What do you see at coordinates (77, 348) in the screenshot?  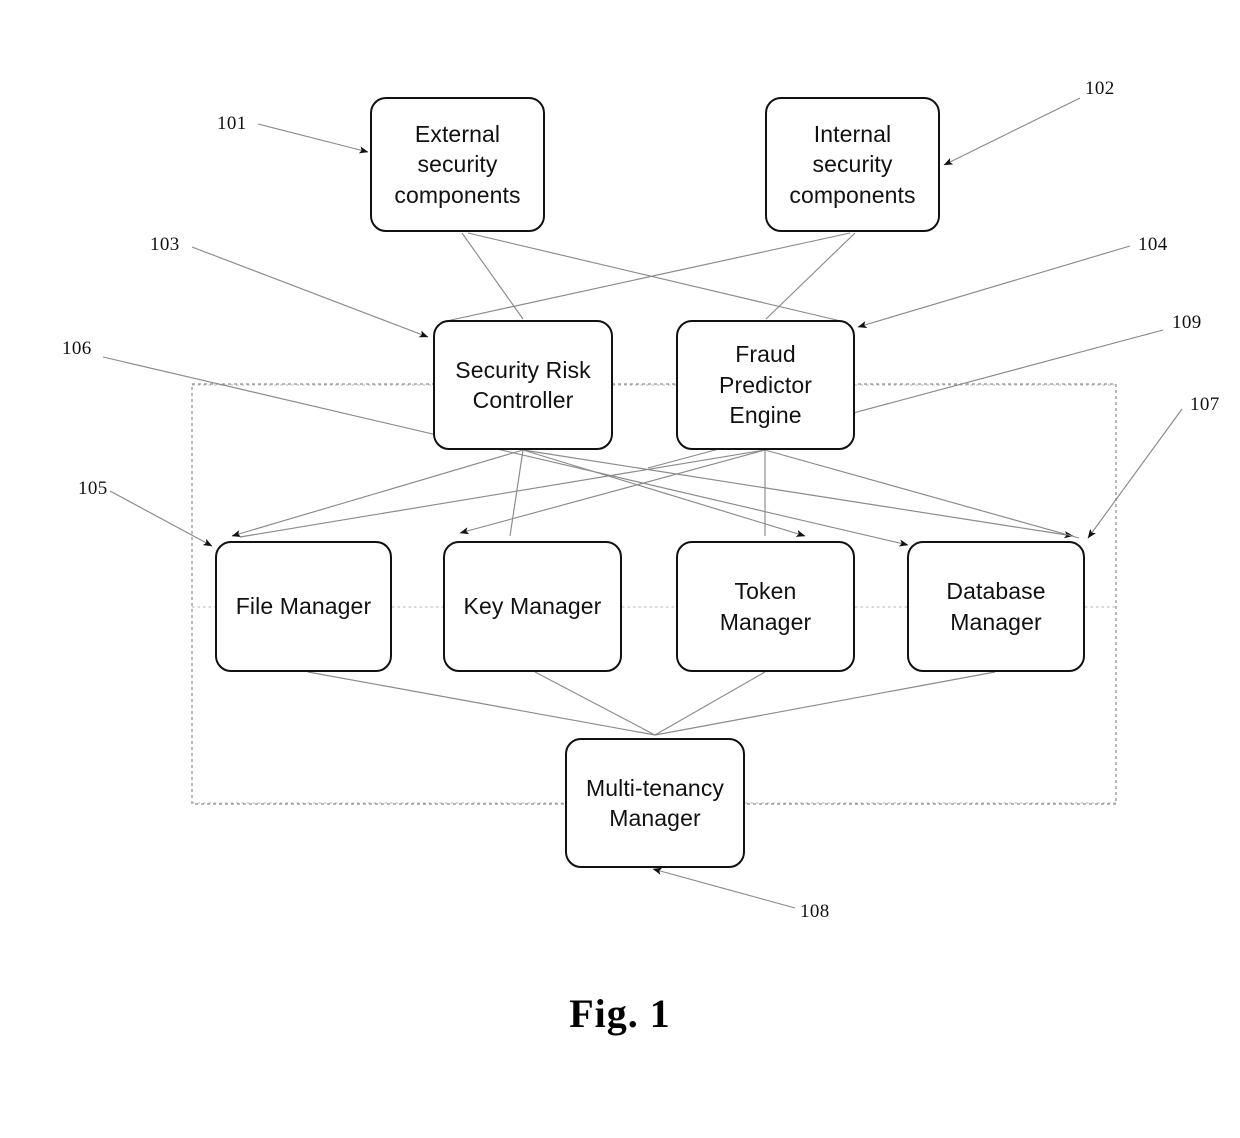 I see `reference-numeral-106: 106` at bounding box center [77, 348].